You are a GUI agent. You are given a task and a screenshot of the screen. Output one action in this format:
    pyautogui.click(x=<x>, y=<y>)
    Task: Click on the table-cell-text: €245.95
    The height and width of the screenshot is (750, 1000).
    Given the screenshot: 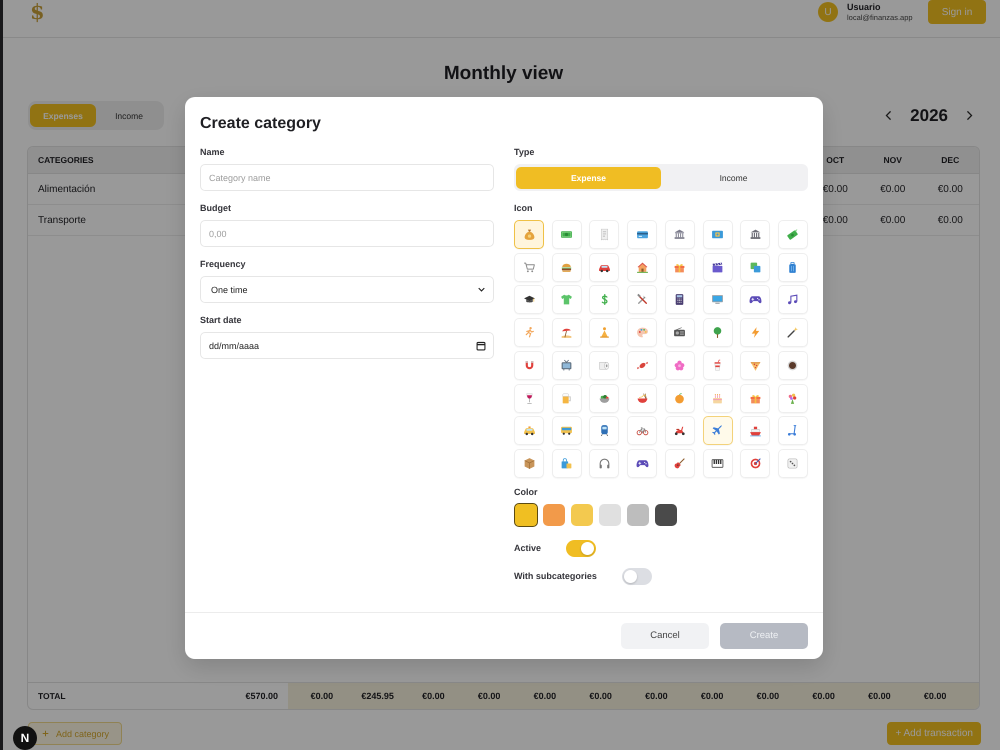 What is the action you would take?
    pyautogui.click(x=377, y=696)
    